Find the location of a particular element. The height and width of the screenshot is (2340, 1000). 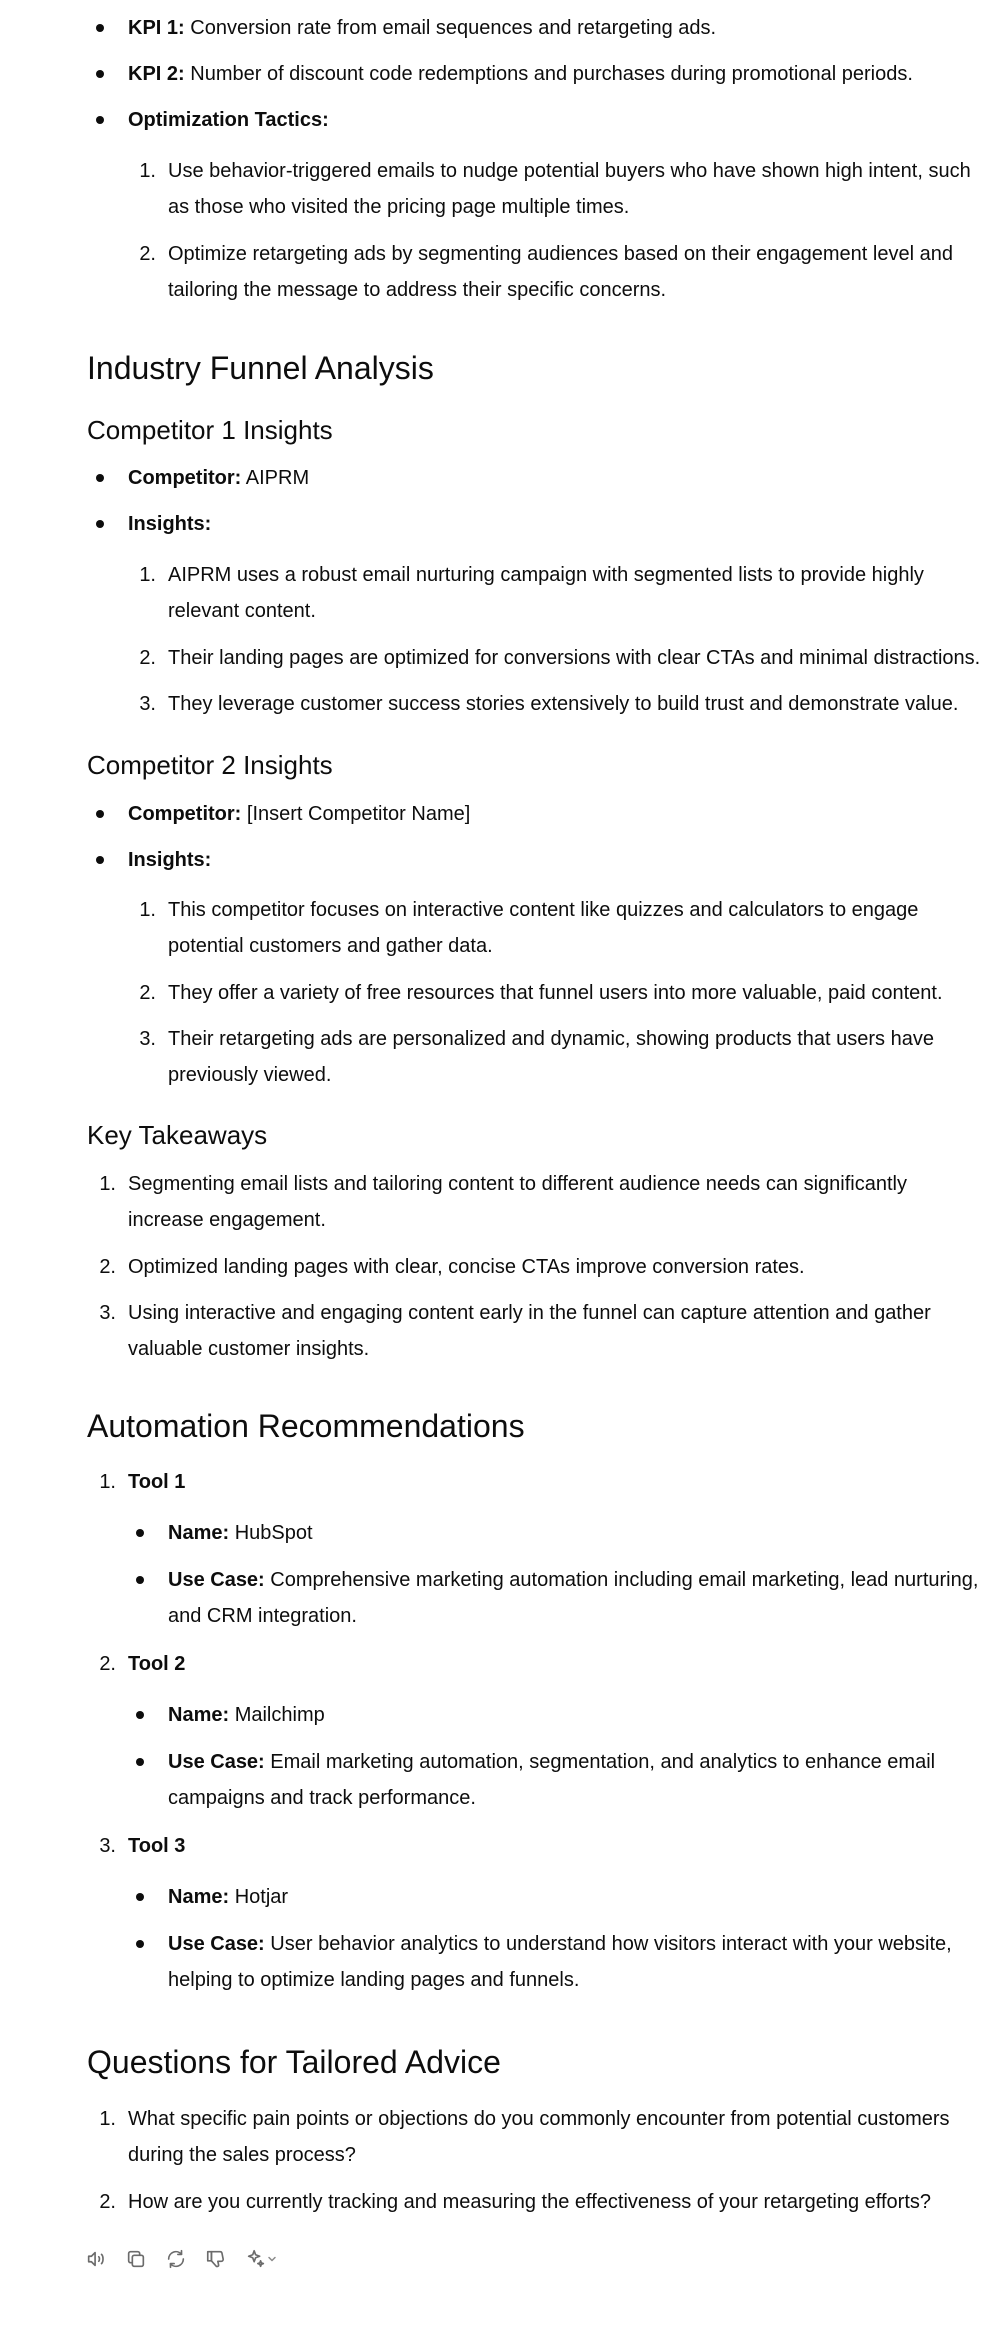

optimization-tactics-label: Optimization Tactics: is located at coordinates (228, 120).